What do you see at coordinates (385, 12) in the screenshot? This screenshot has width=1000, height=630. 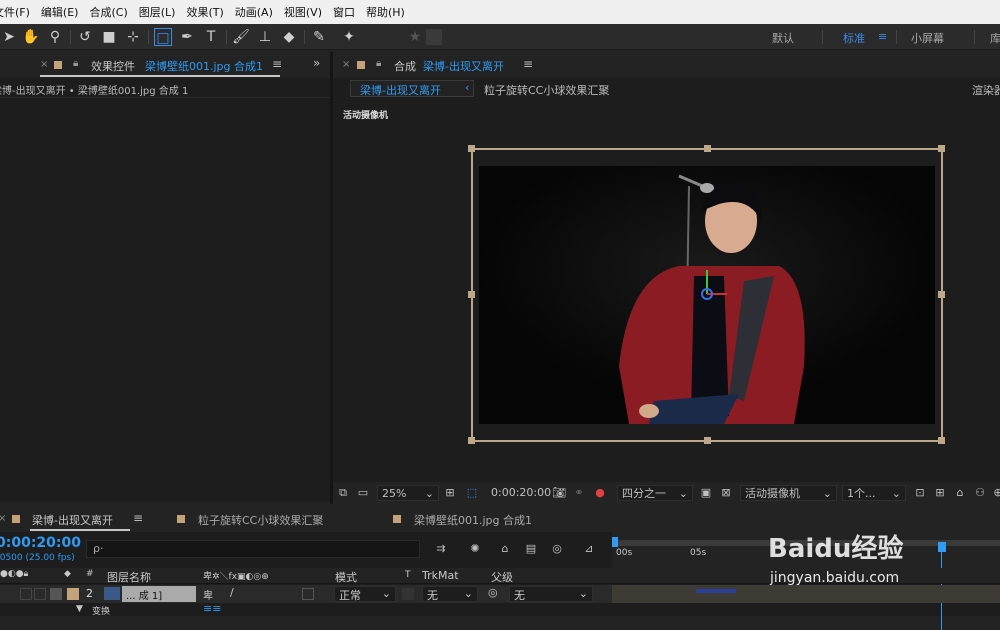 I see `menu-help: 帮助(H)` at bounding box center [385, 12].